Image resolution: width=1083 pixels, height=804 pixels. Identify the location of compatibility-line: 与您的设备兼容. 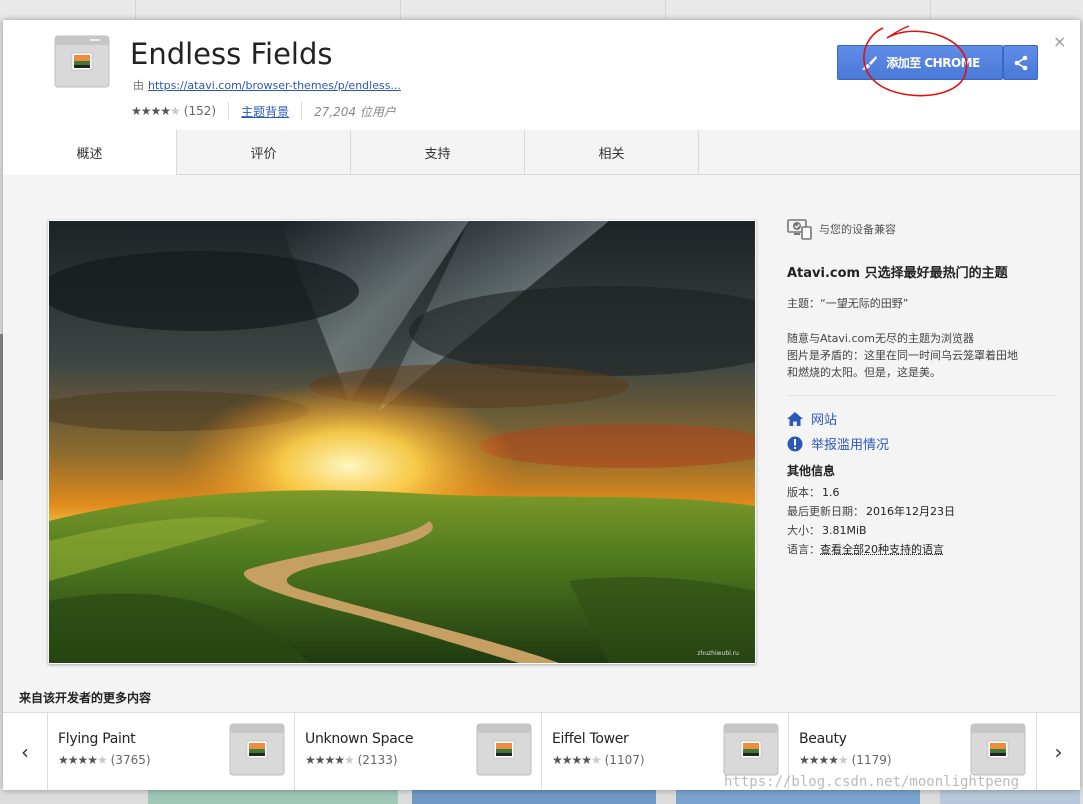
(921, 229).